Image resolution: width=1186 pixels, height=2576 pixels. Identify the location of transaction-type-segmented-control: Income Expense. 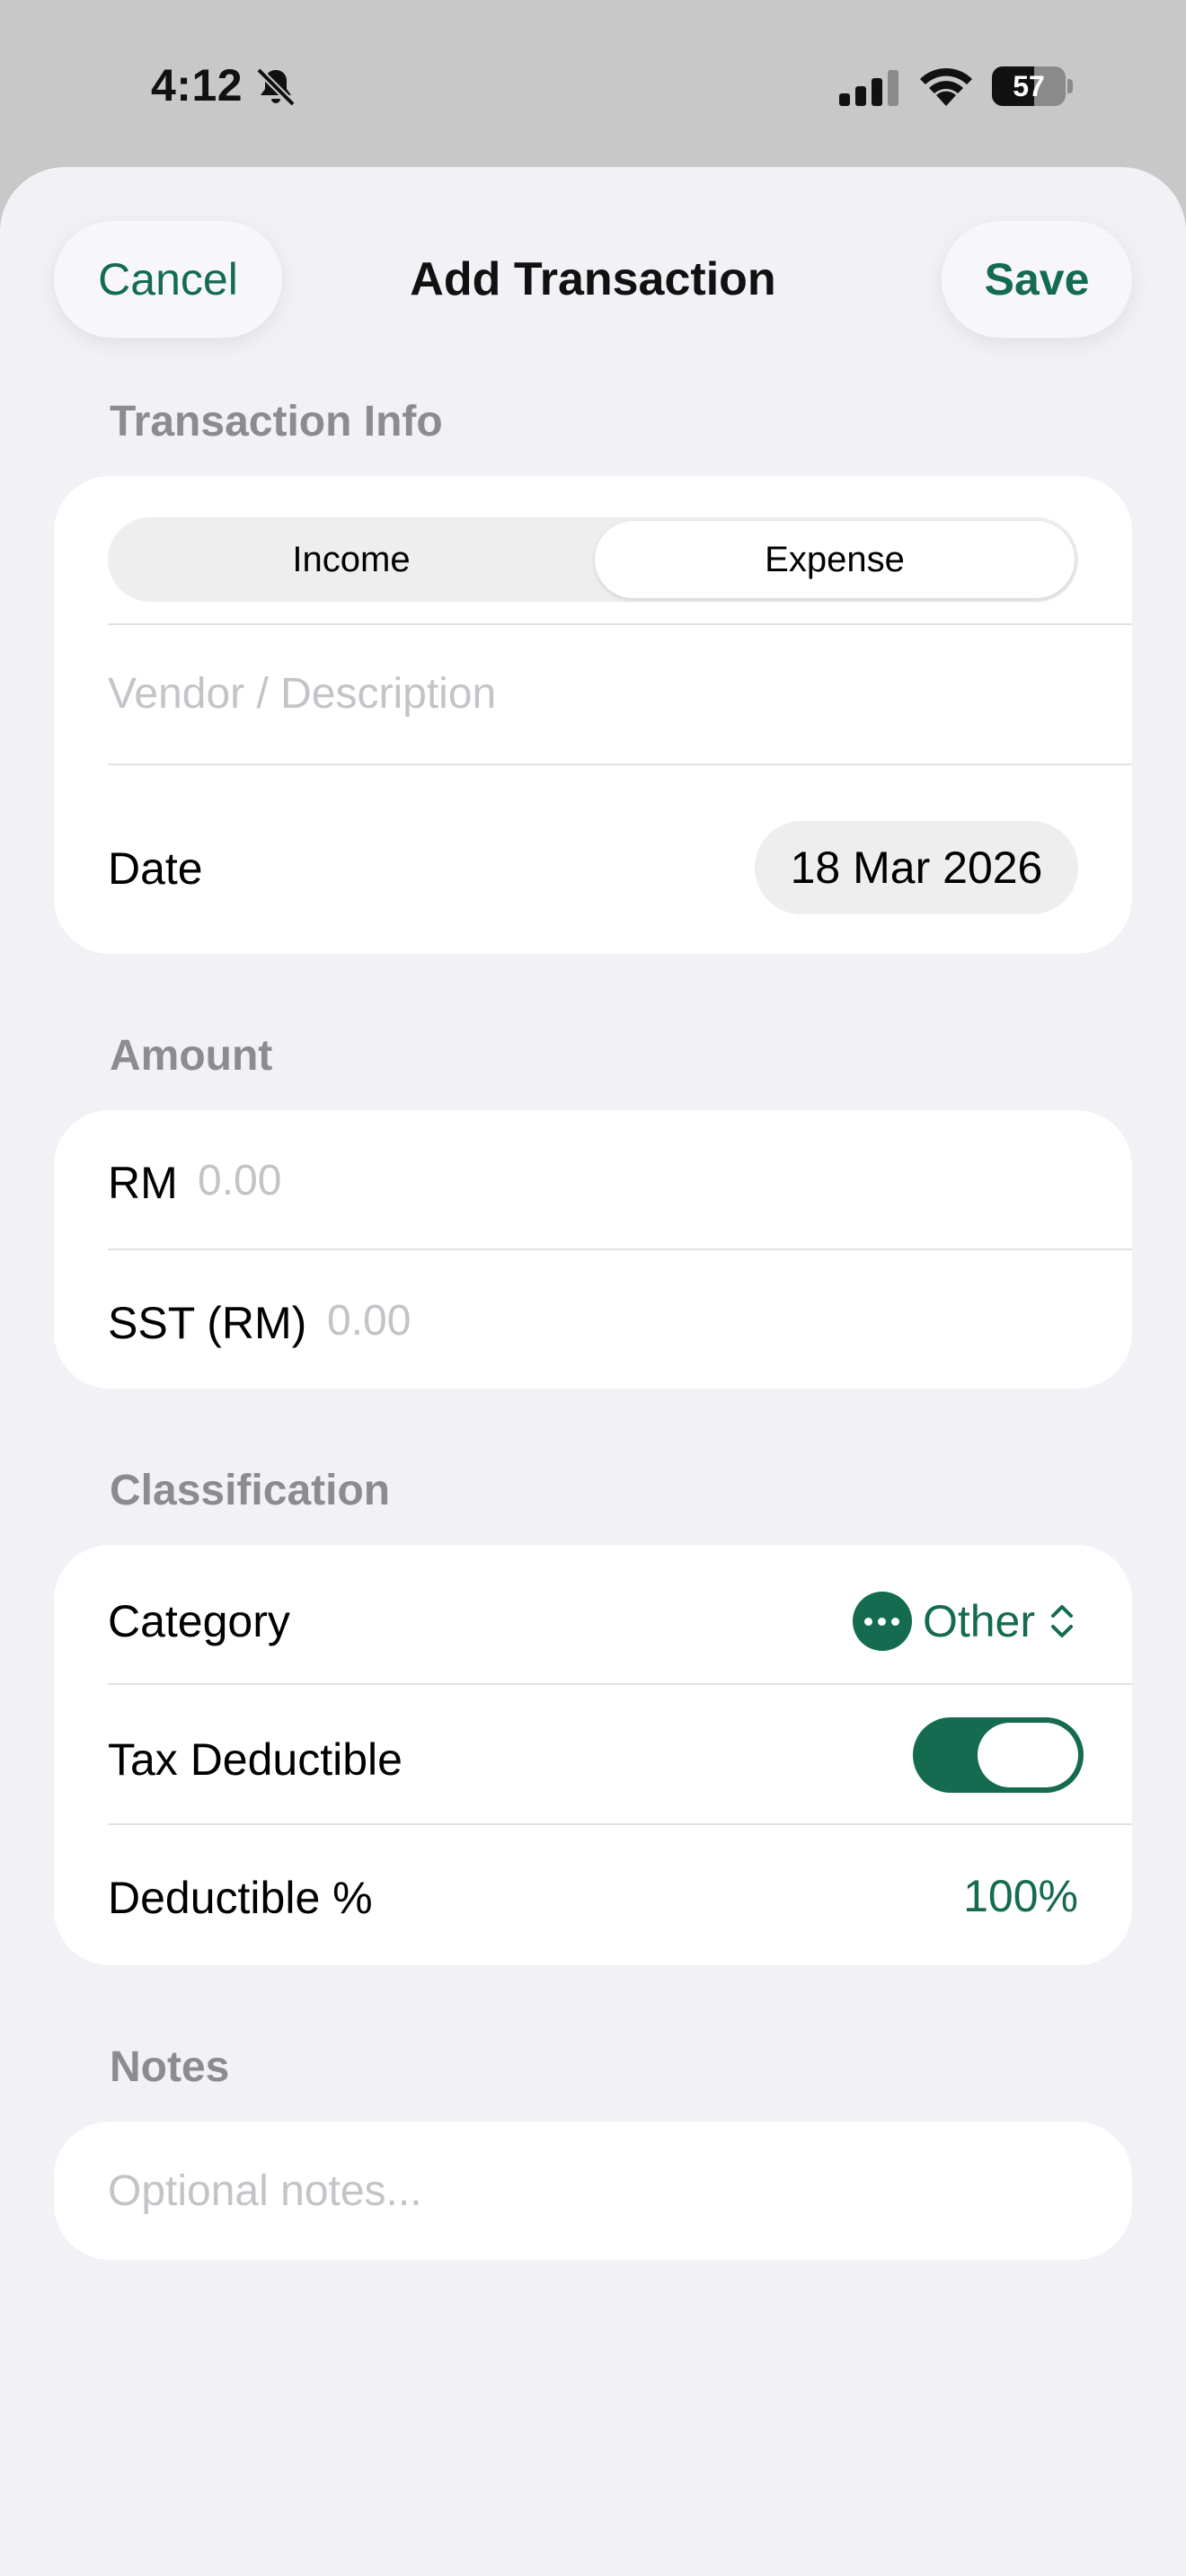
(593, 559).